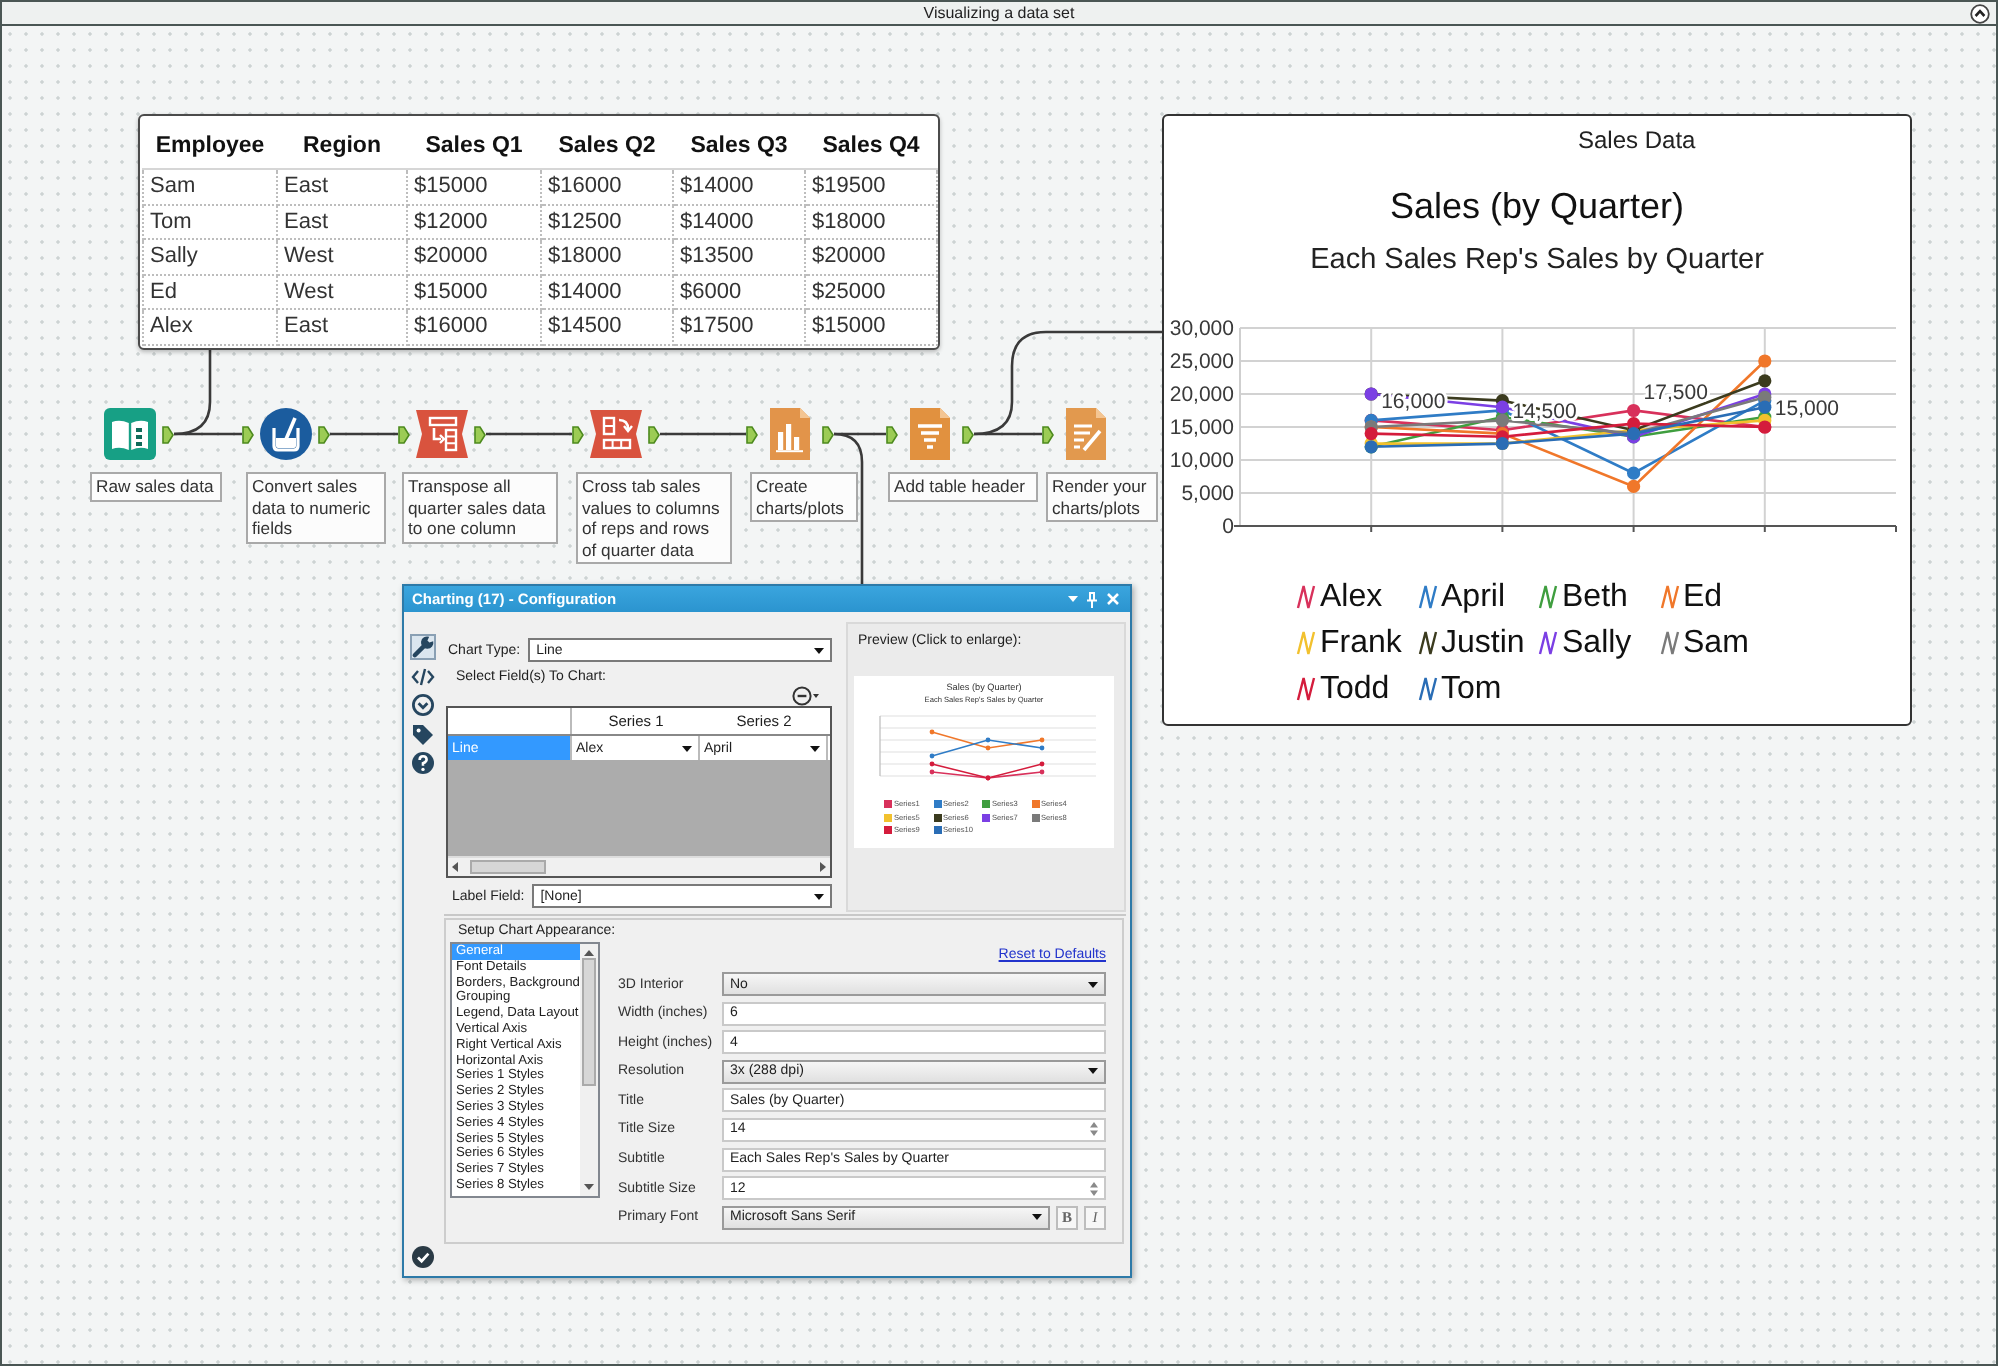 The width and height of the screenshot is (1998, 1366). What do you see at coordinates (1201, 461) in the screenshot?
I see `axis-tick-label: 10,000` at bounding box center [1201, 461].